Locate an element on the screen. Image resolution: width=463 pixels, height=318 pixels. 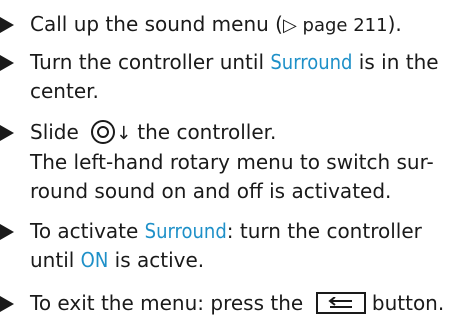
menu-item-on: ON is located at coordinates (94, 260).